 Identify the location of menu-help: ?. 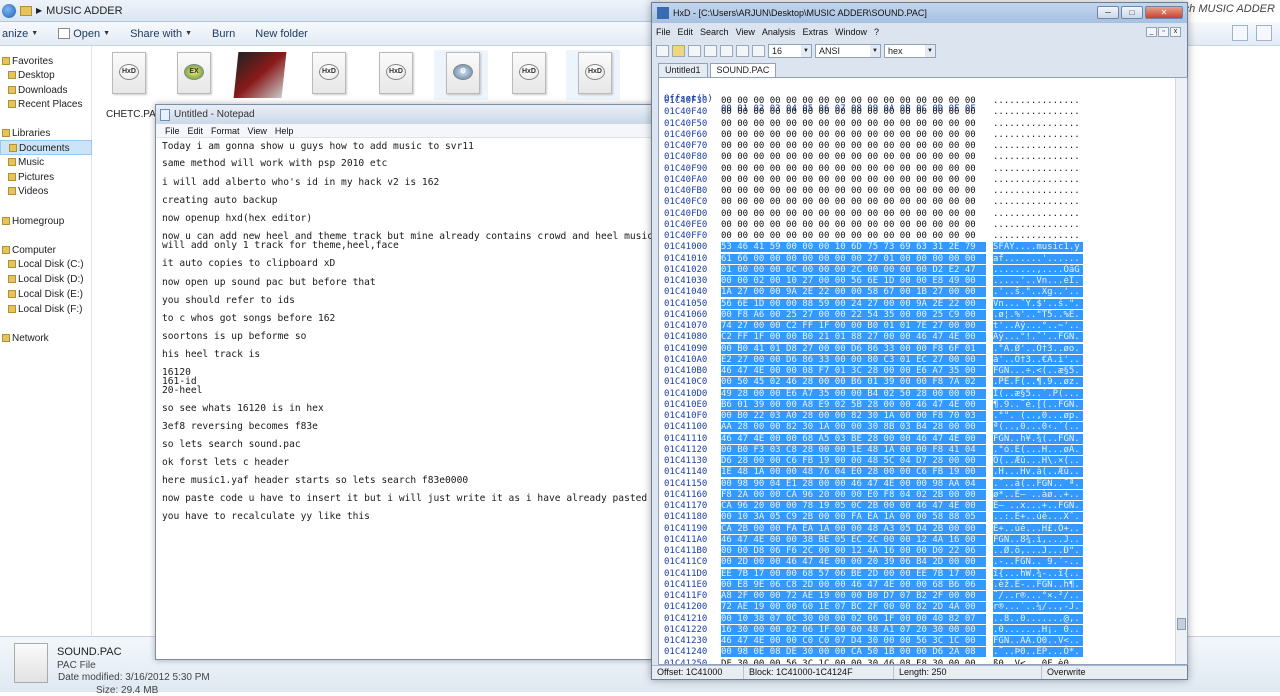
(876, 34).